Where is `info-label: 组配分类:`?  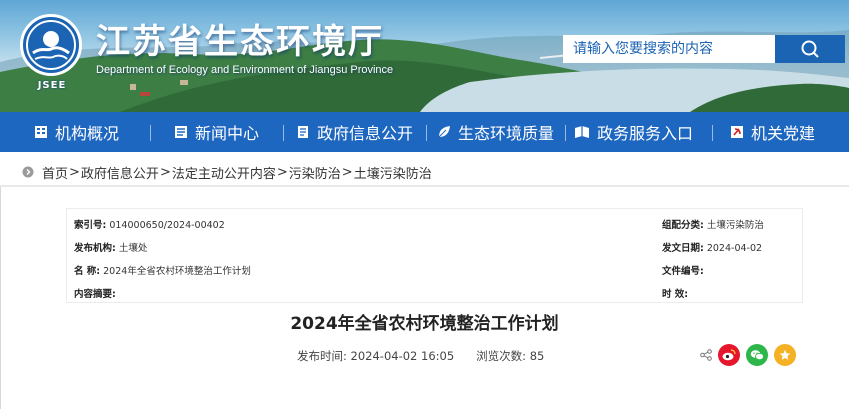 info-label: 组配分类: is located at coordinates (683, 225).